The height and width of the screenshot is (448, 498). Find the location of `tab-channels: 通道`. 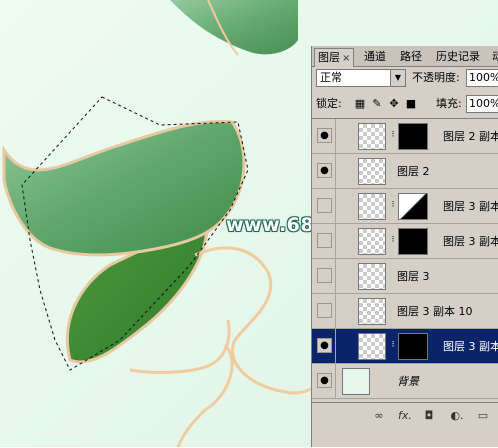

tab-channels: 通道 is located at coordinates (375, 56).